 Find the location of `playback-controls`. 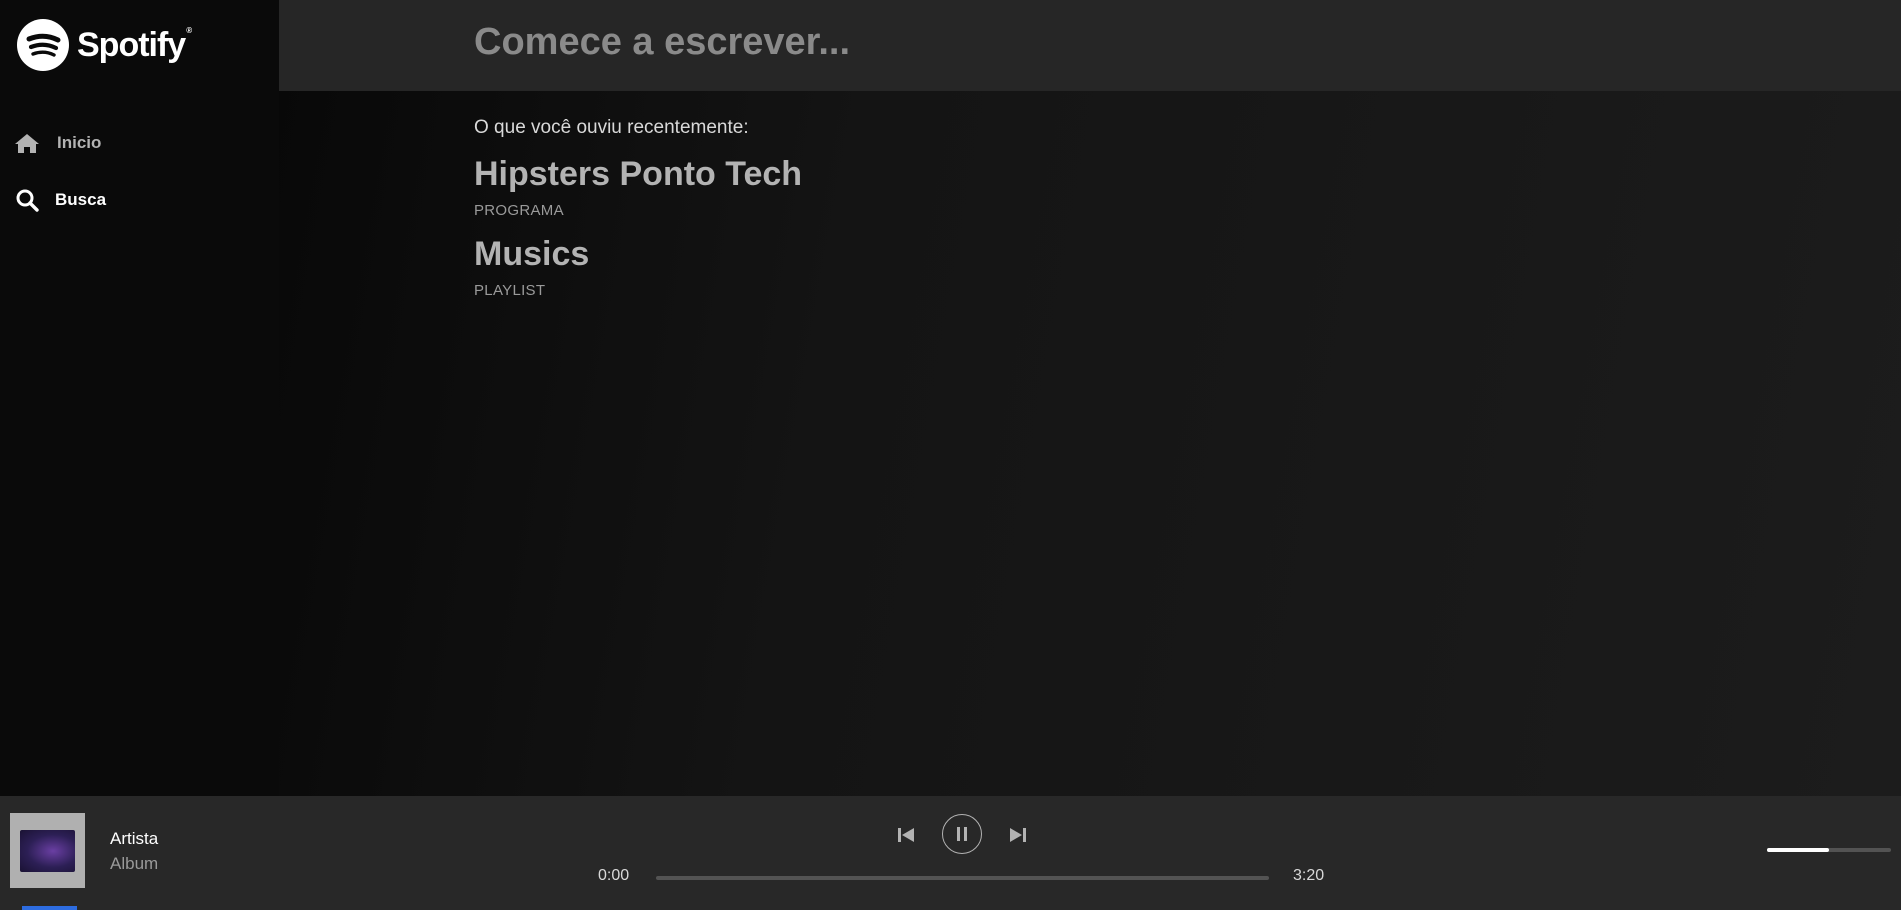

playback-controls is located at coordinates (950, 835).